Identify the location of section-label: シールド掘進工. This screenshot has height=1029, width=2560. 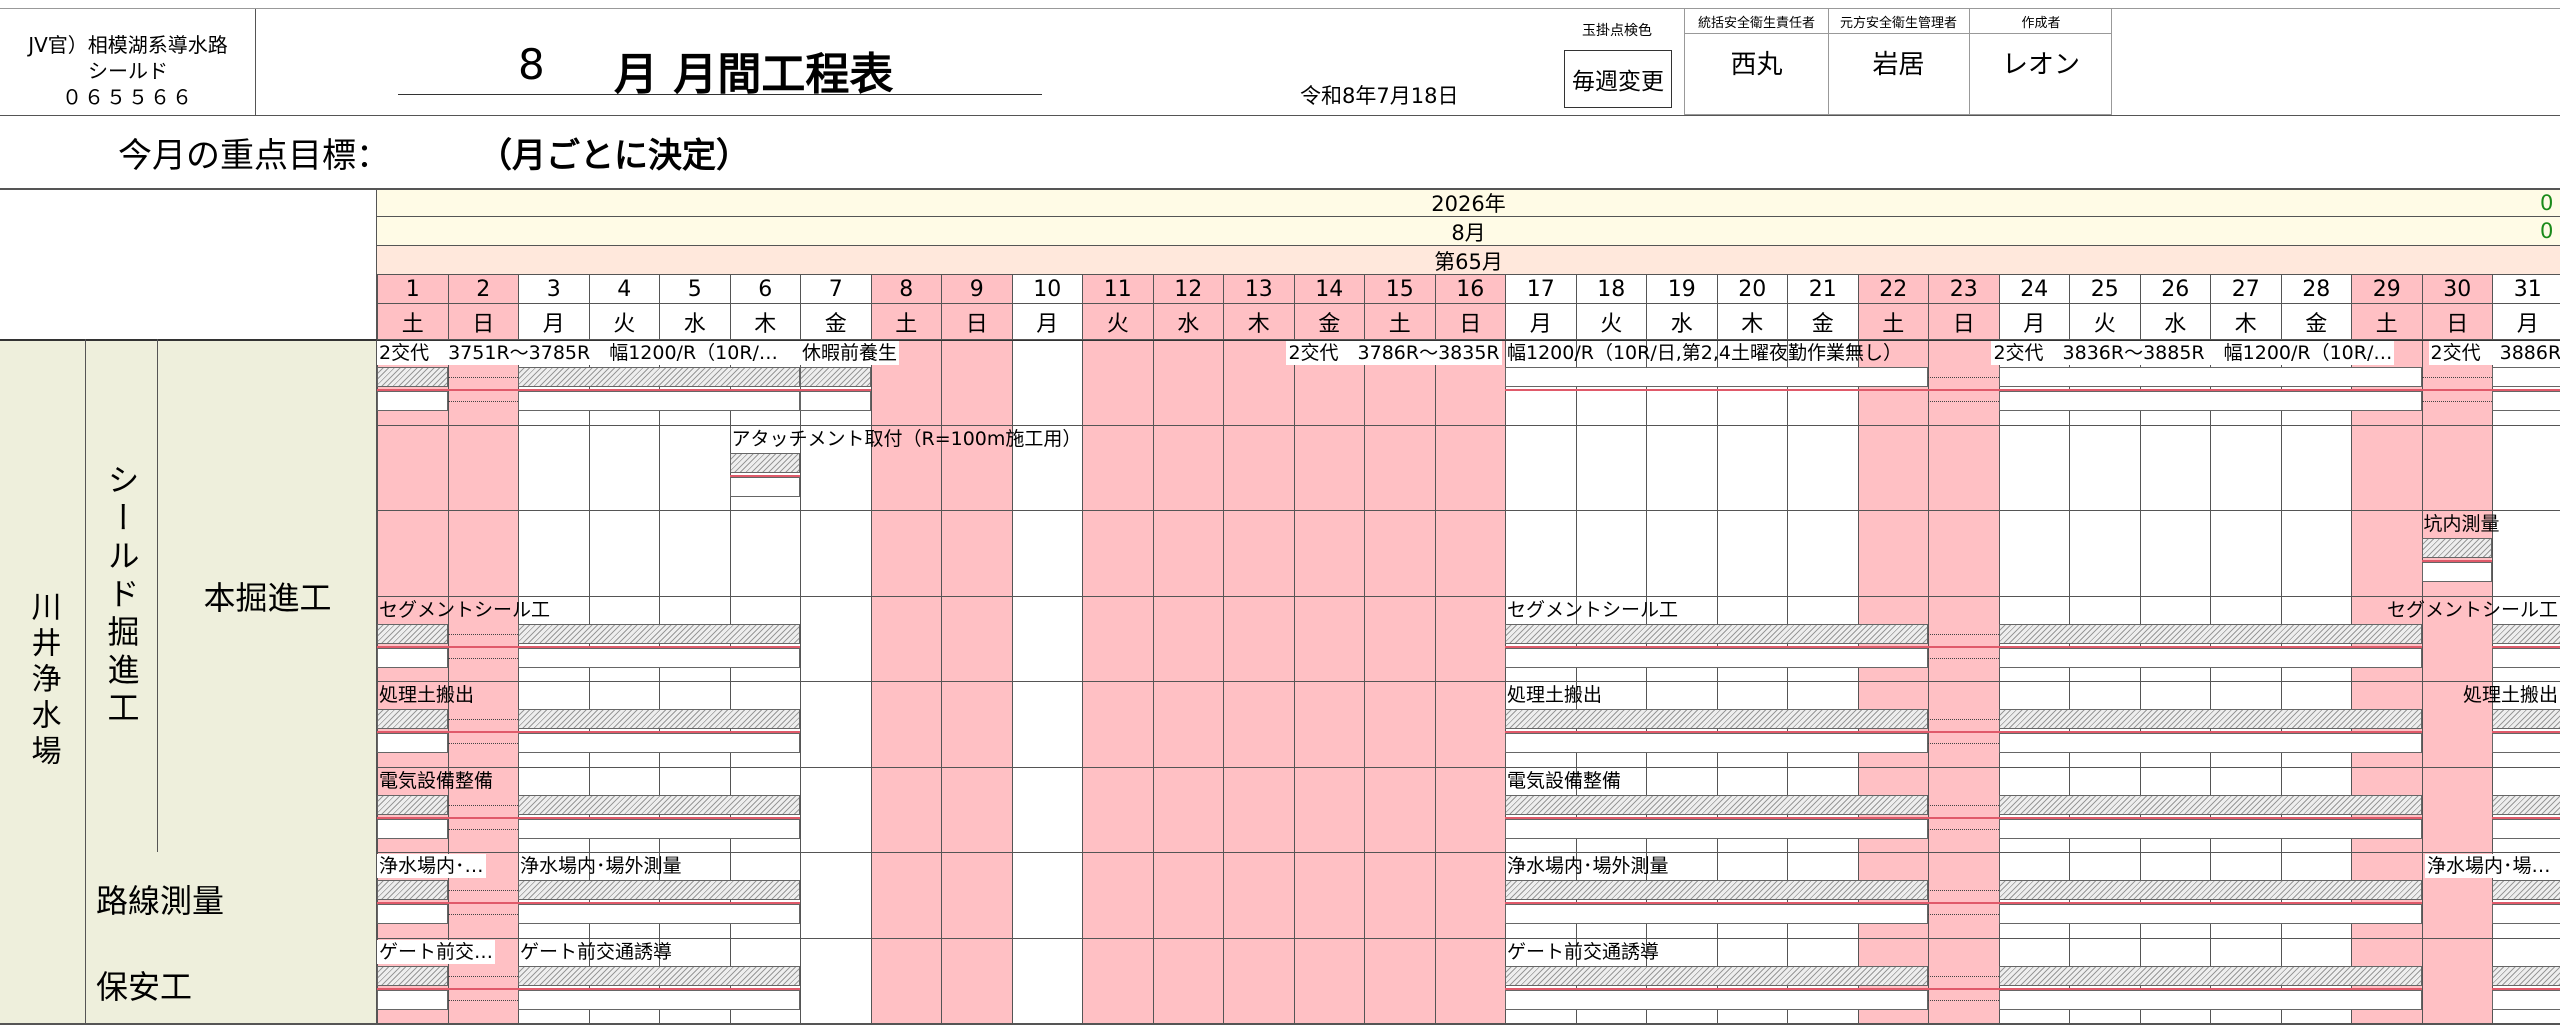
(121, 595).